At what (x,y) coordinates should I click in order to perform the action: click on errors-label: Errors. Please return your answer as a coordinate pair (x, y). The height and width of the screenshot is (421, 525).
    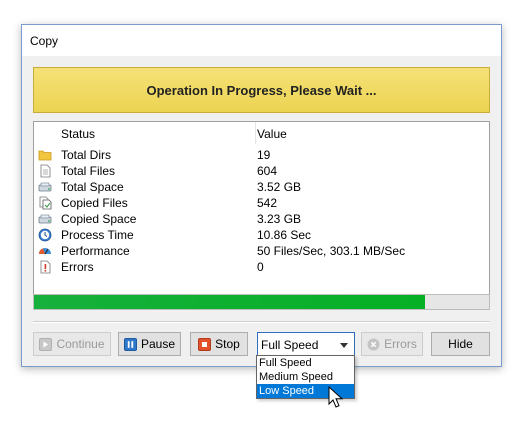
    Looking at the image, I should click on (400, 344).